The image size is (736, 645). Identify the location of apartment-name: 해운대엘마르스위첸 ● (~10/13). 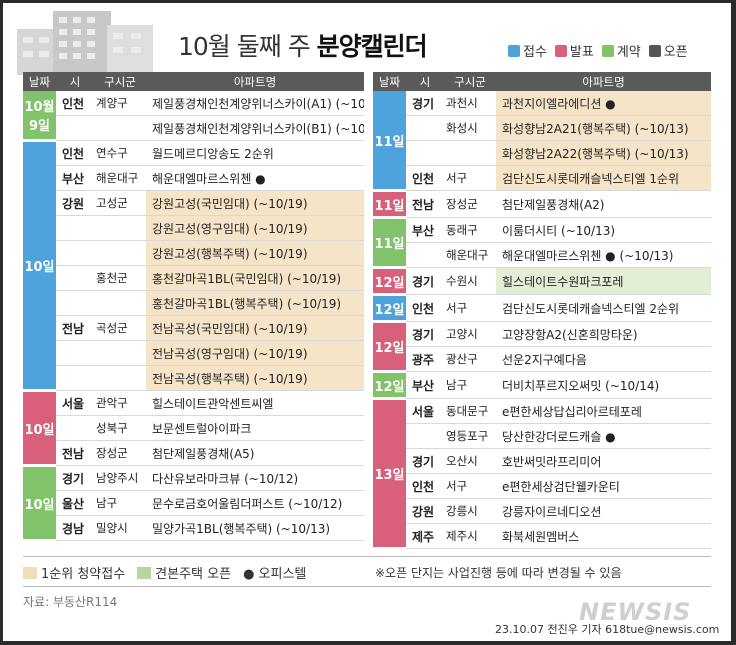
(603, 255).